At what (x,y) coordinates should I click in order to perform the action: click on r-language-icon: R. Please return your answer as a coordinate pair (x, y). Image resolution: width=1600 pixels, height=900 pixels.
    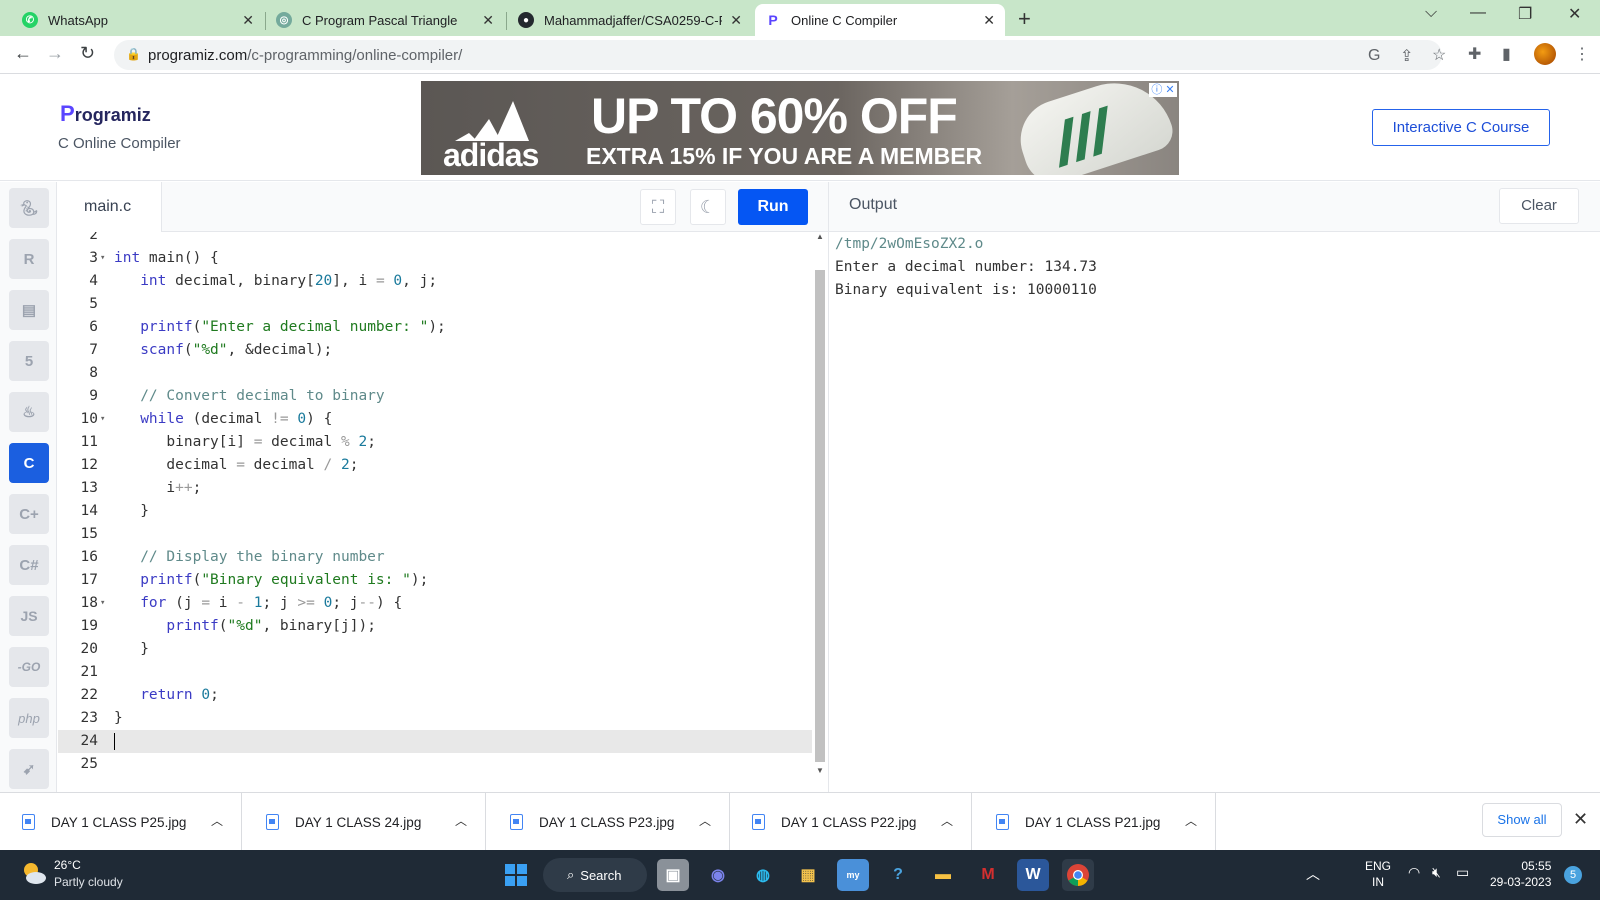
    Looking at the image, I should click on (29, 259).